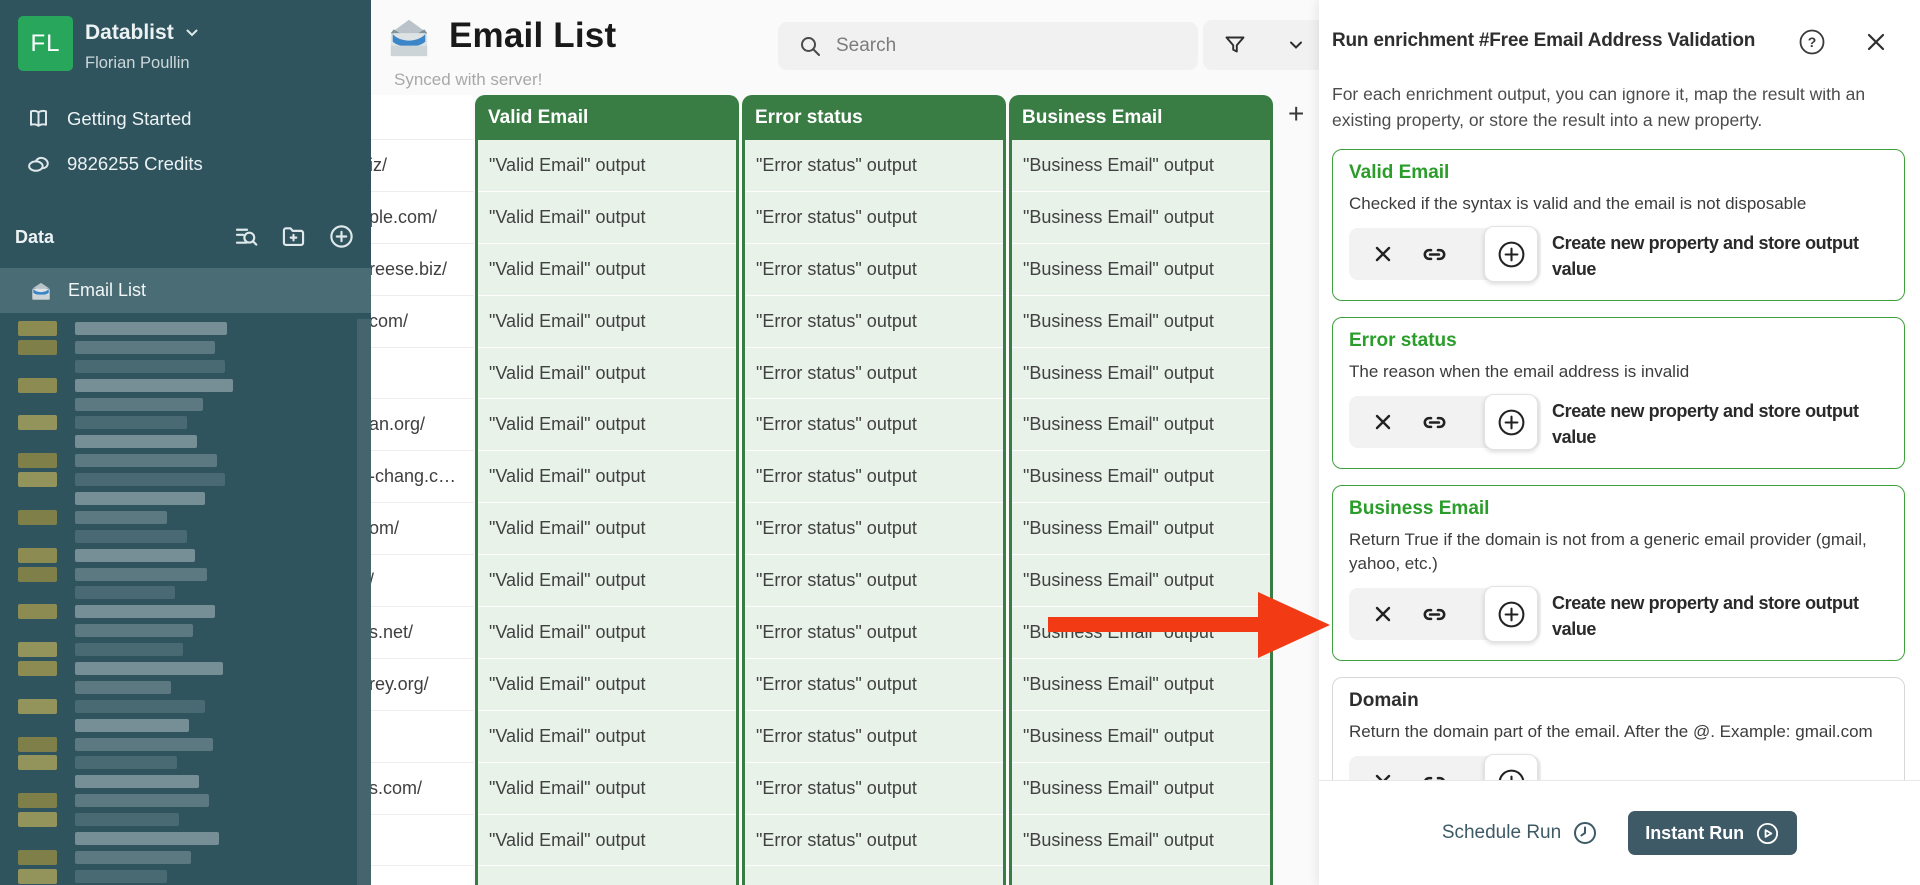 The image size is (1920, 885). Describe the element at coordinates (1713, 833) in the screenshot. I see `instant-run-button: Instant Run` at that location.